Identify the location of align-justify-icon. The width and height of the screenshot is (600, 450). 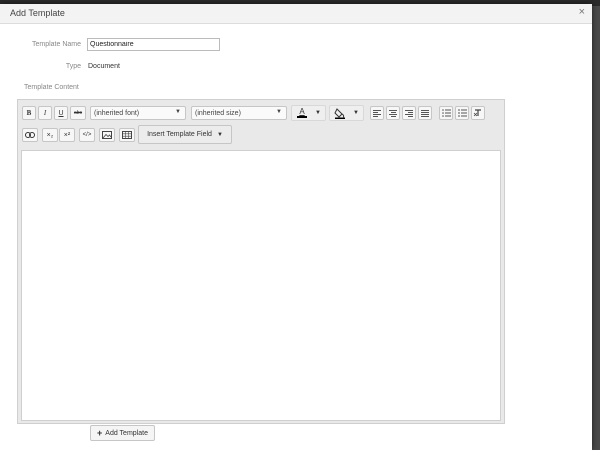
(425, 113).